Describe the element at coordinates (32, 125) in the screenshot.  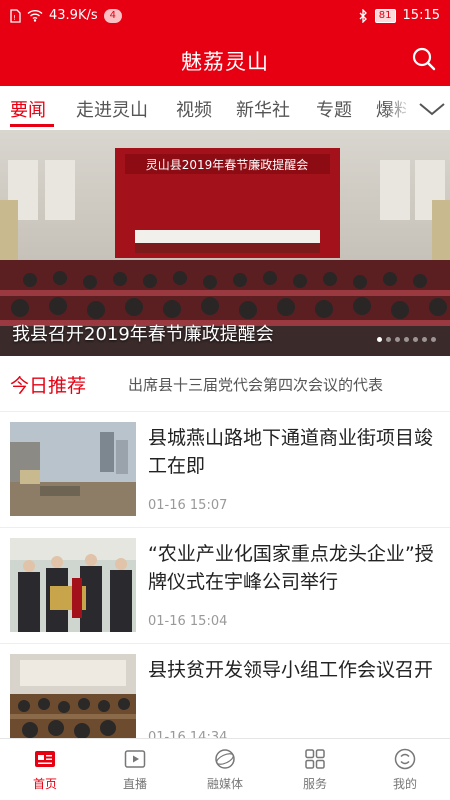
I see `active-tab-indicator` at that location.